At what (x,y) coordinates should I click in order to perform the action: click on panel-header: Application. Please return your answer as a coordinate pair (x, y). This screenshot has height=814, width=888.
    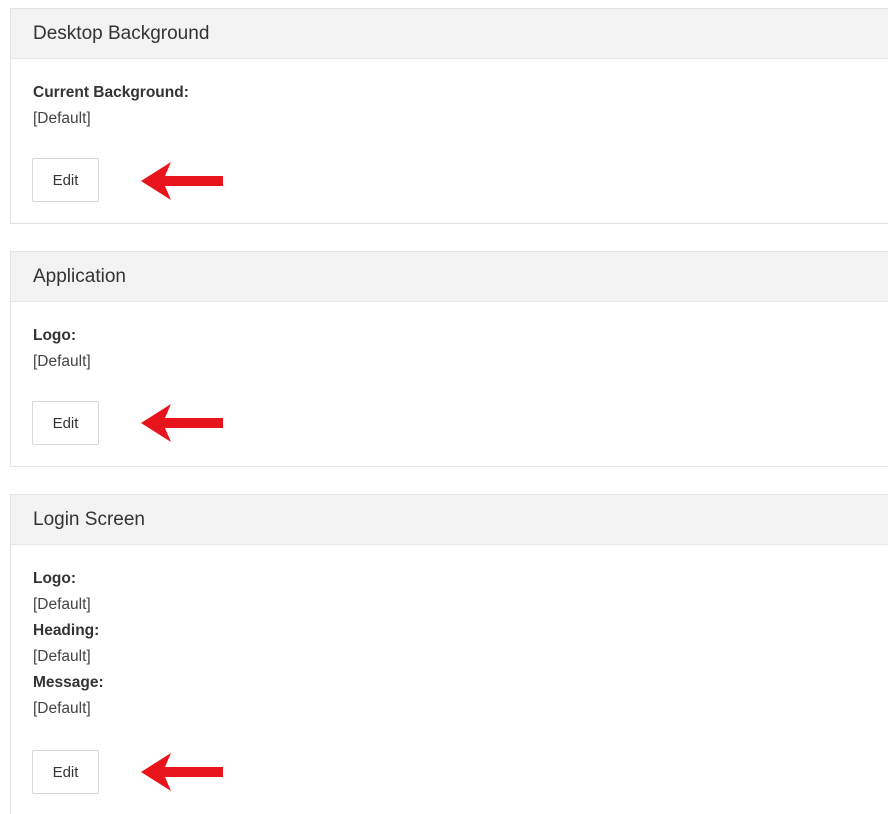
    Looking at the image, I should click on (449, 277).